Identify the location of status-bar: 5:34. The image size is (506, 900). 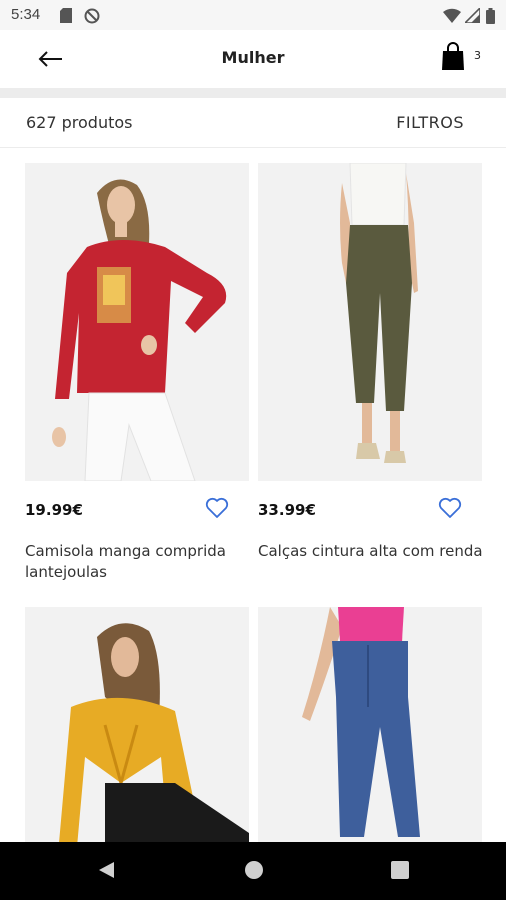
(253, 15).